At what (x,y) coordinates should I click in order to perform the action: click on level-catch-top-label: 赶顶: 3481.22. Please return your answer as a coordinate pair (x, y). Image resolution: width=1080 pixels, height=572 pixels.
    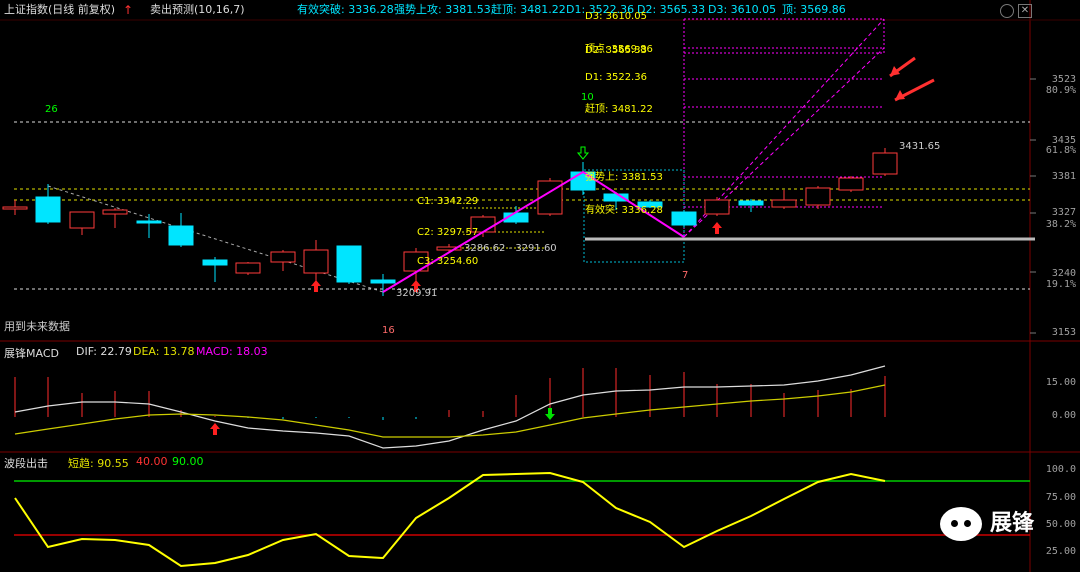
    Looking at the image, I should click on (619, 109).